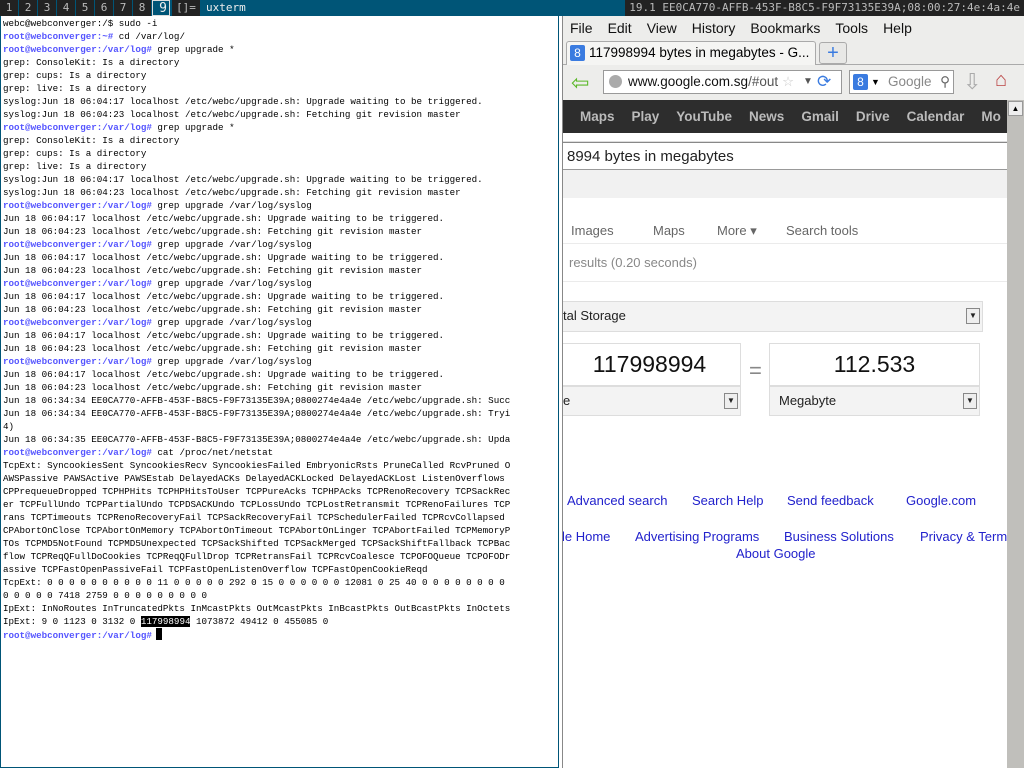  Describe the element at coordinates (9, 8) in the screenshot. I see `workspace-tag-1: 1` at that location.